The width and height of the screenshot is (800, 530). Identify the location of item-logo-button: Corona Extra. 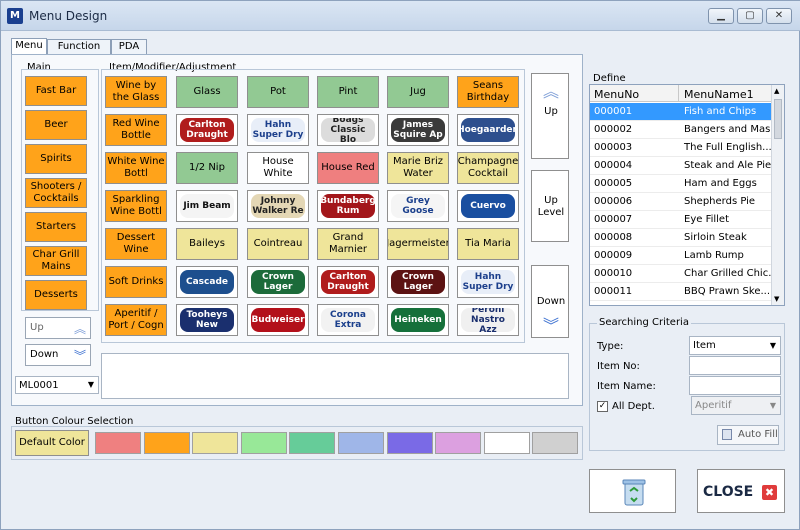
(348, 320).